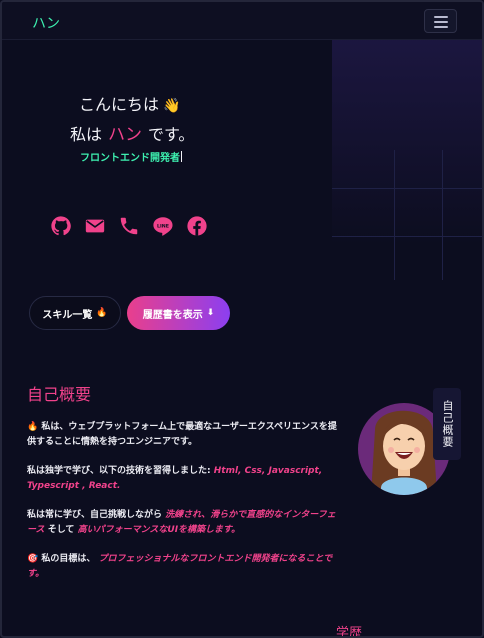 The height and width of the screenshot is (638, 484). I want to click on about-p3-text-2: そして, so click(61, 530).